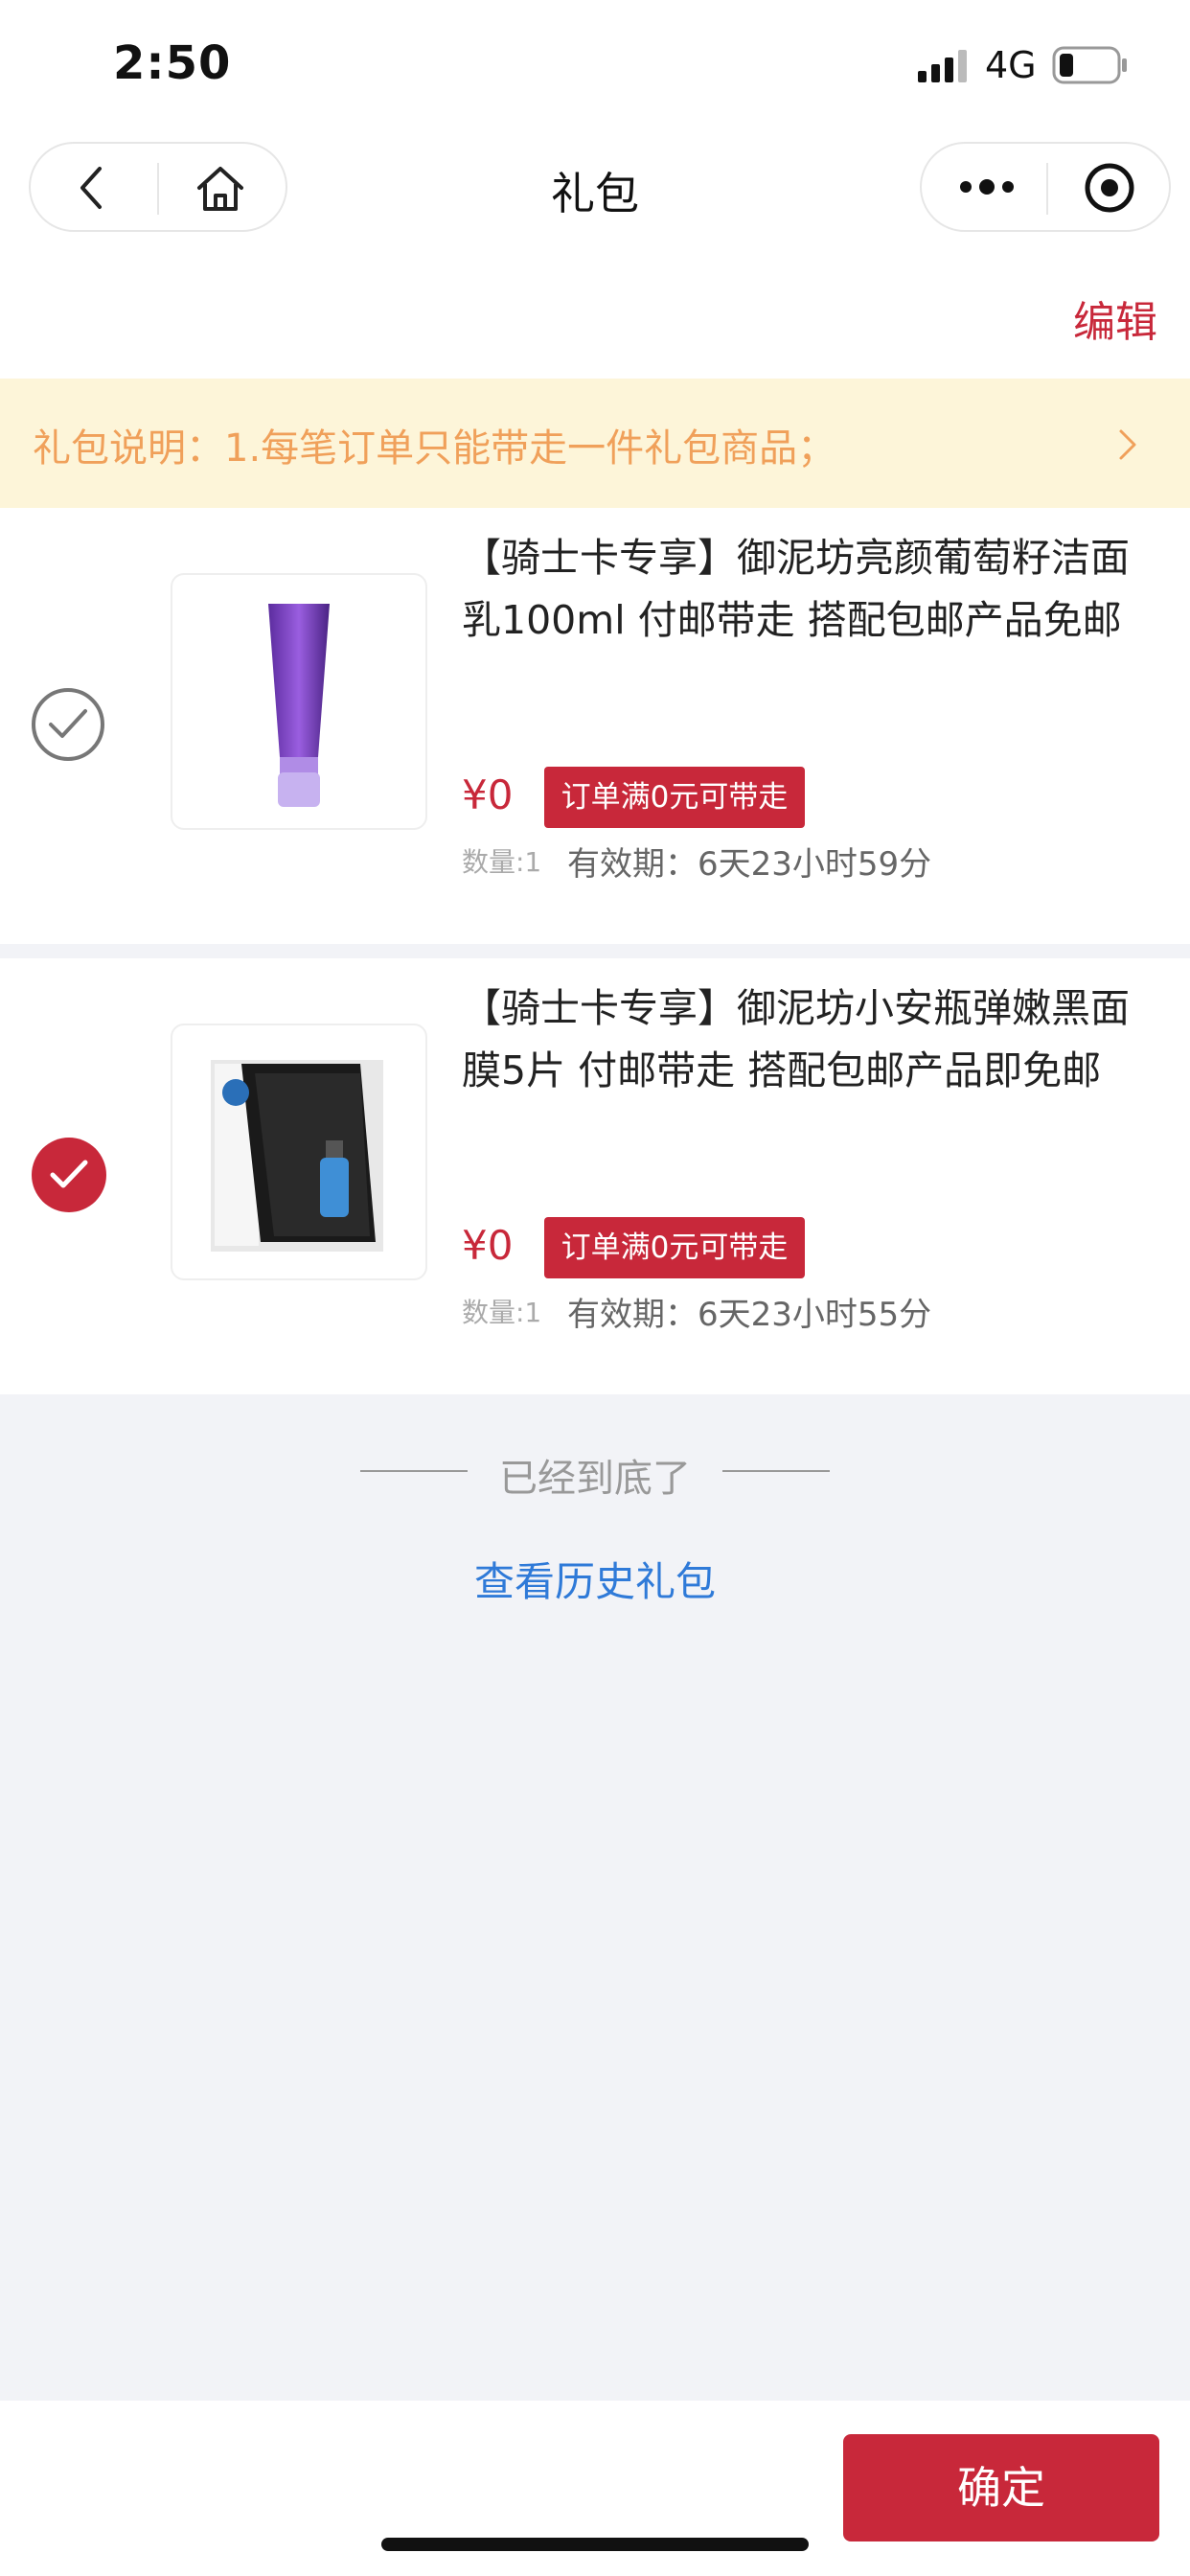 Image resolution: width=1190 pixels, height=2576 pixels. What do you see at coordinates (435, 448) in the screenshot?
I see `notice-text: 礼包说明：1.每笔订单只能带走一件礼包商品；` at bounding box center [435, 448].